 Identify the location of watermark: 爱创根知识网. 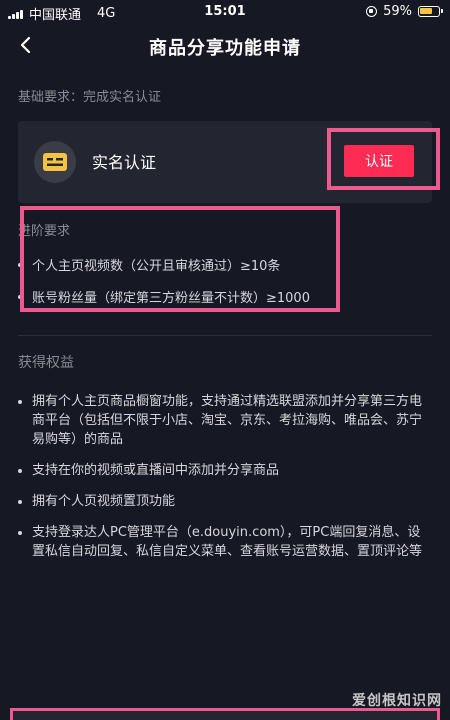
(397, 701).